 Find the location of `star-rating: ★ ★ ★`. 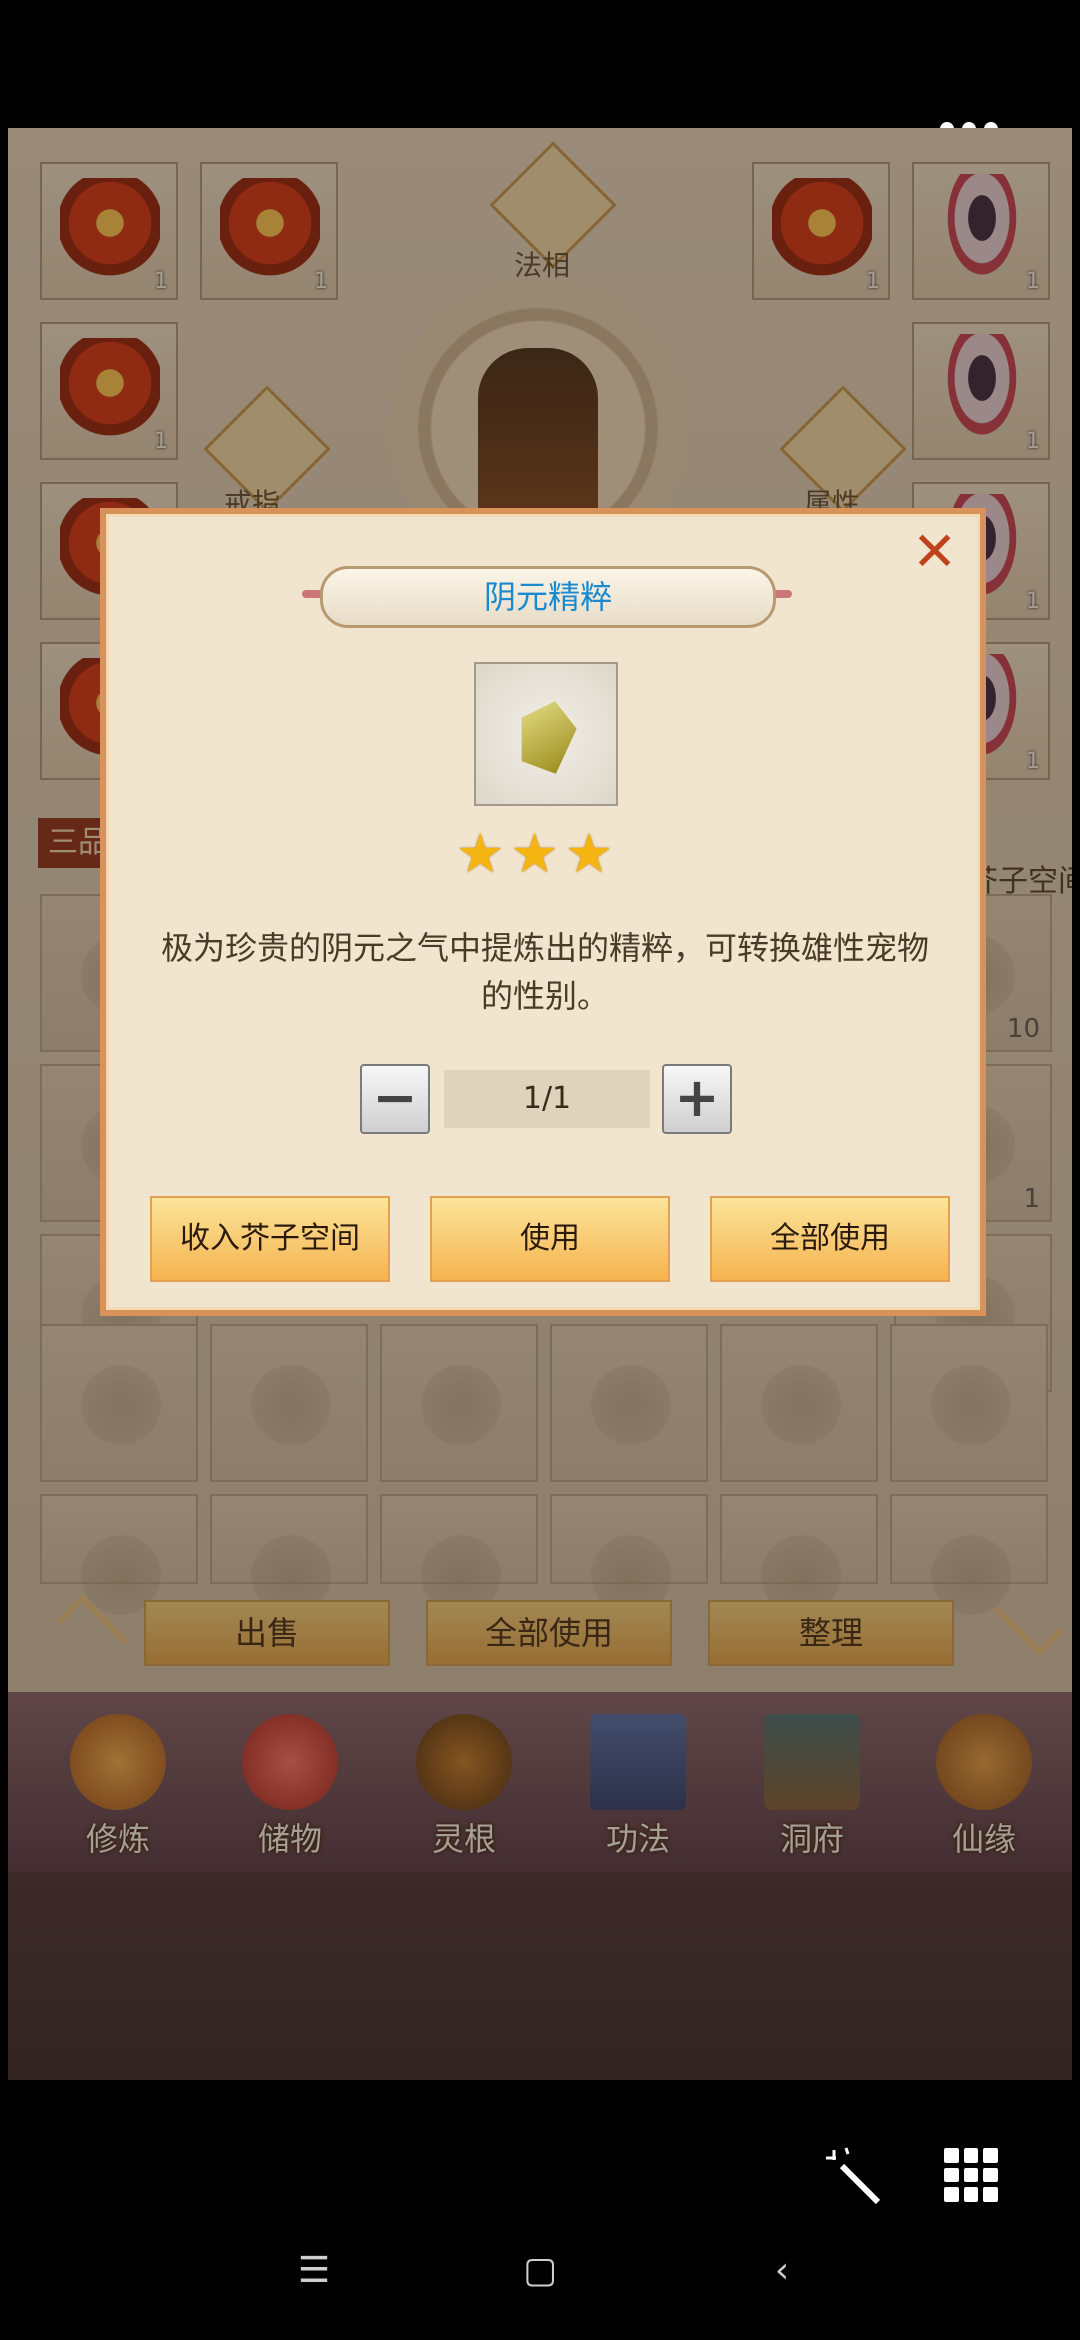

star-rating: ★ ★ ★ is located at coordinates (546, 854).